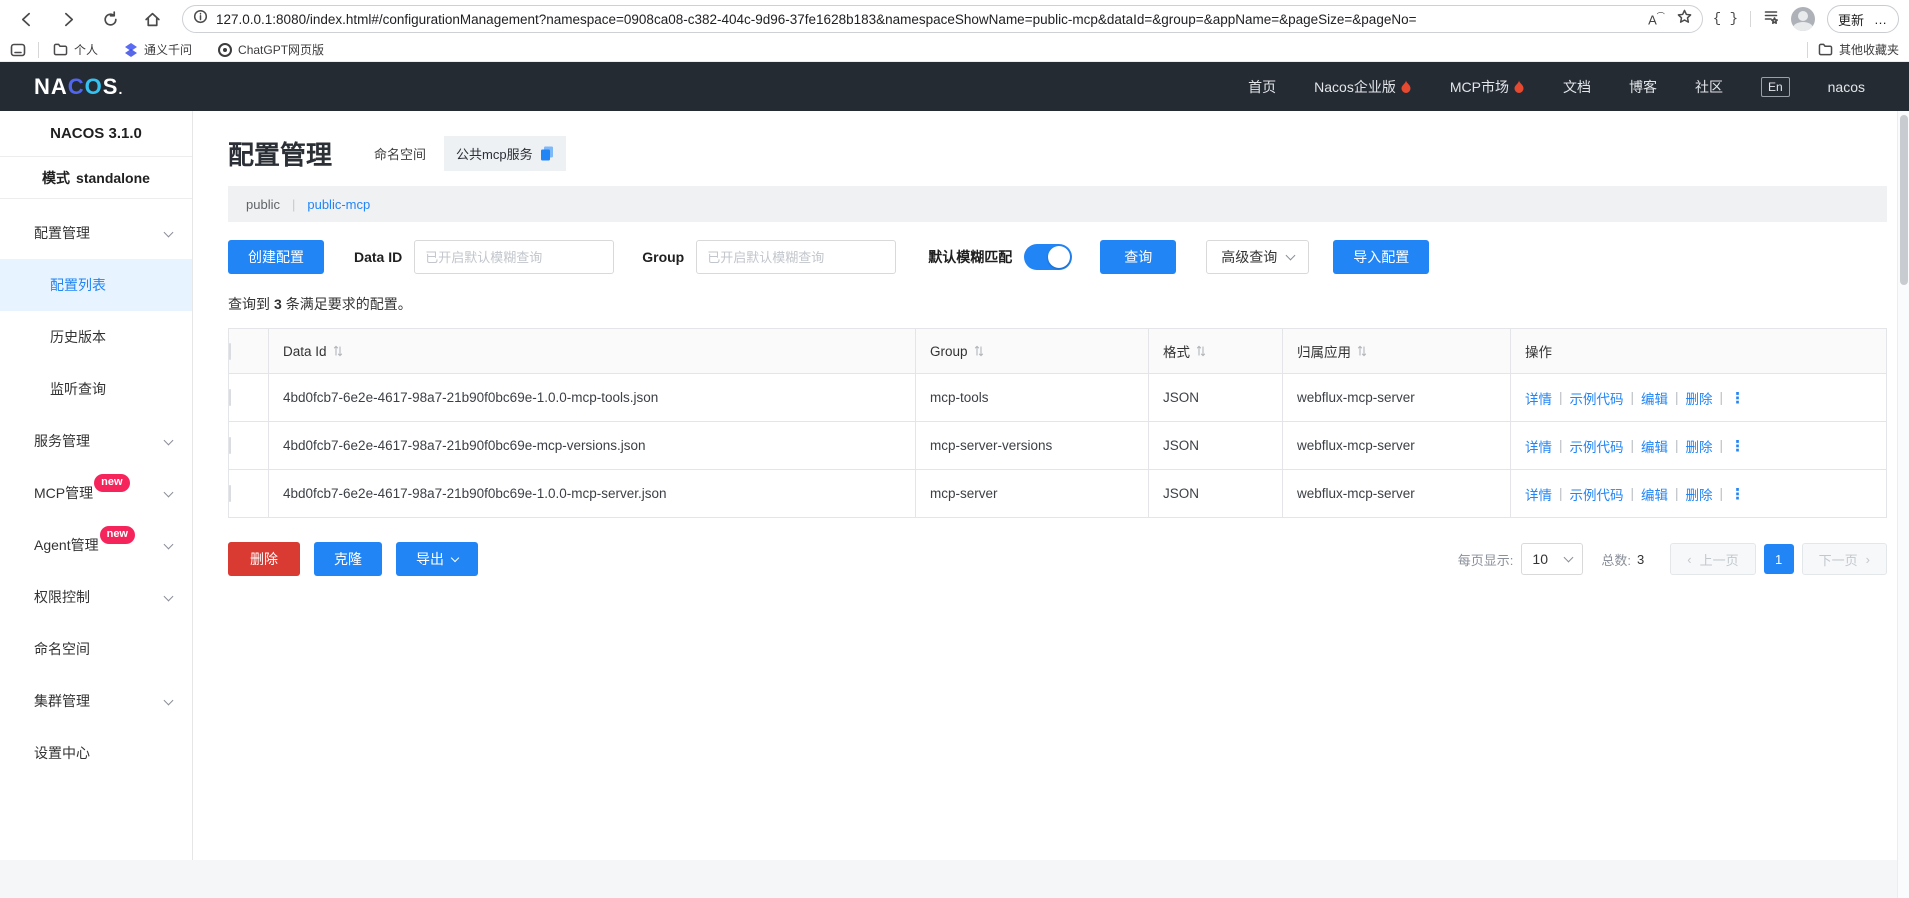 Image resolution: width=1909 pixels, height=898 pixels. What do you see at coordinates (280, 155) in the screenshot?
I see `page-title: 配置管理` at bounding box center [280, 155].